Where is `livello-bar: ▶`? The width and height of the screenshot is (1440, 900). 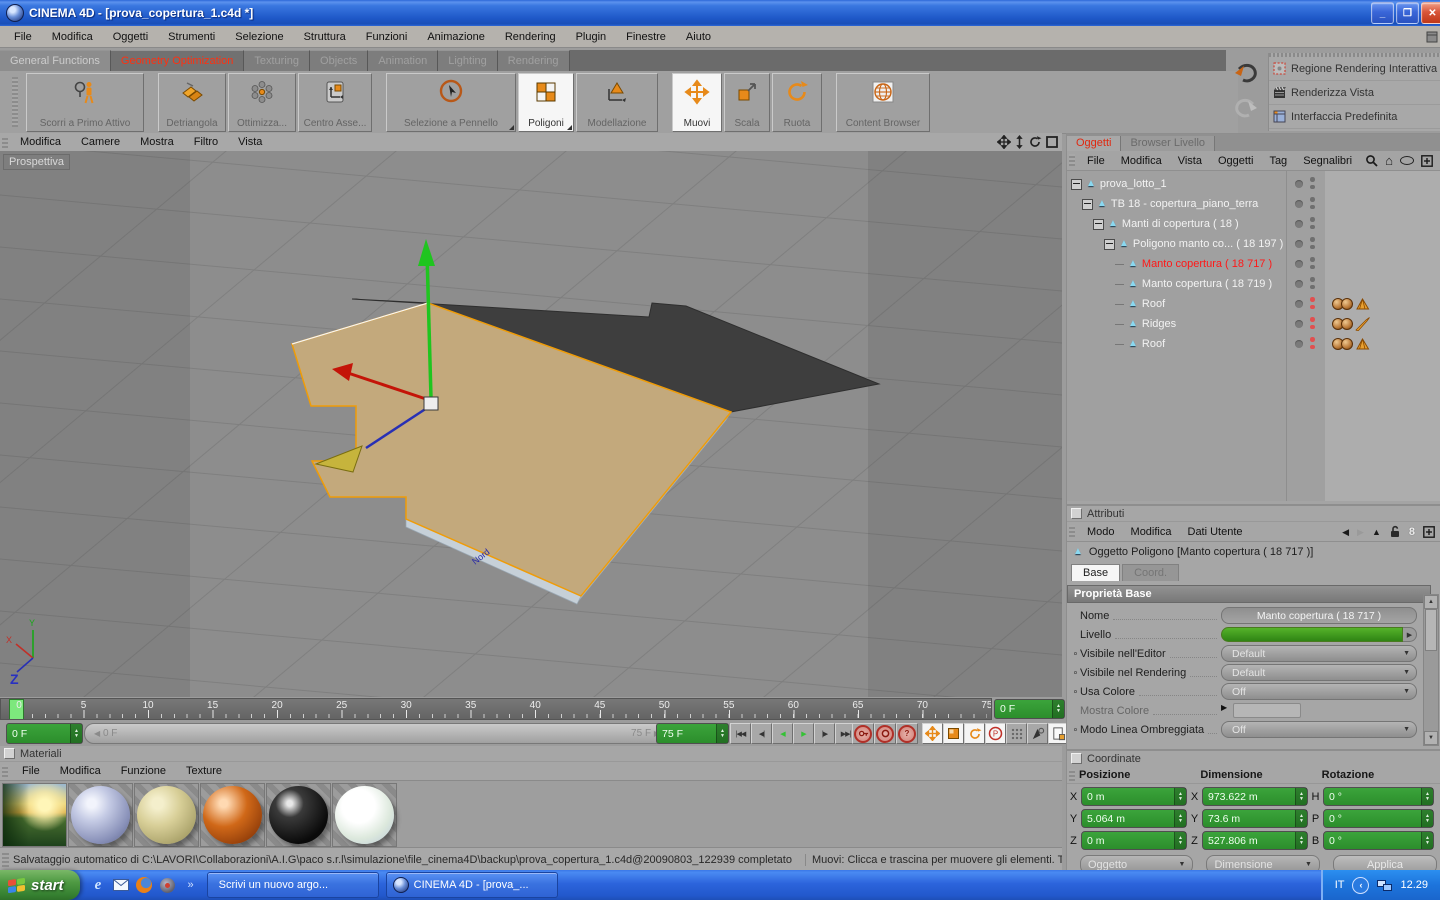
livello-bar: ▶ is located at coordinates (1319, 634).